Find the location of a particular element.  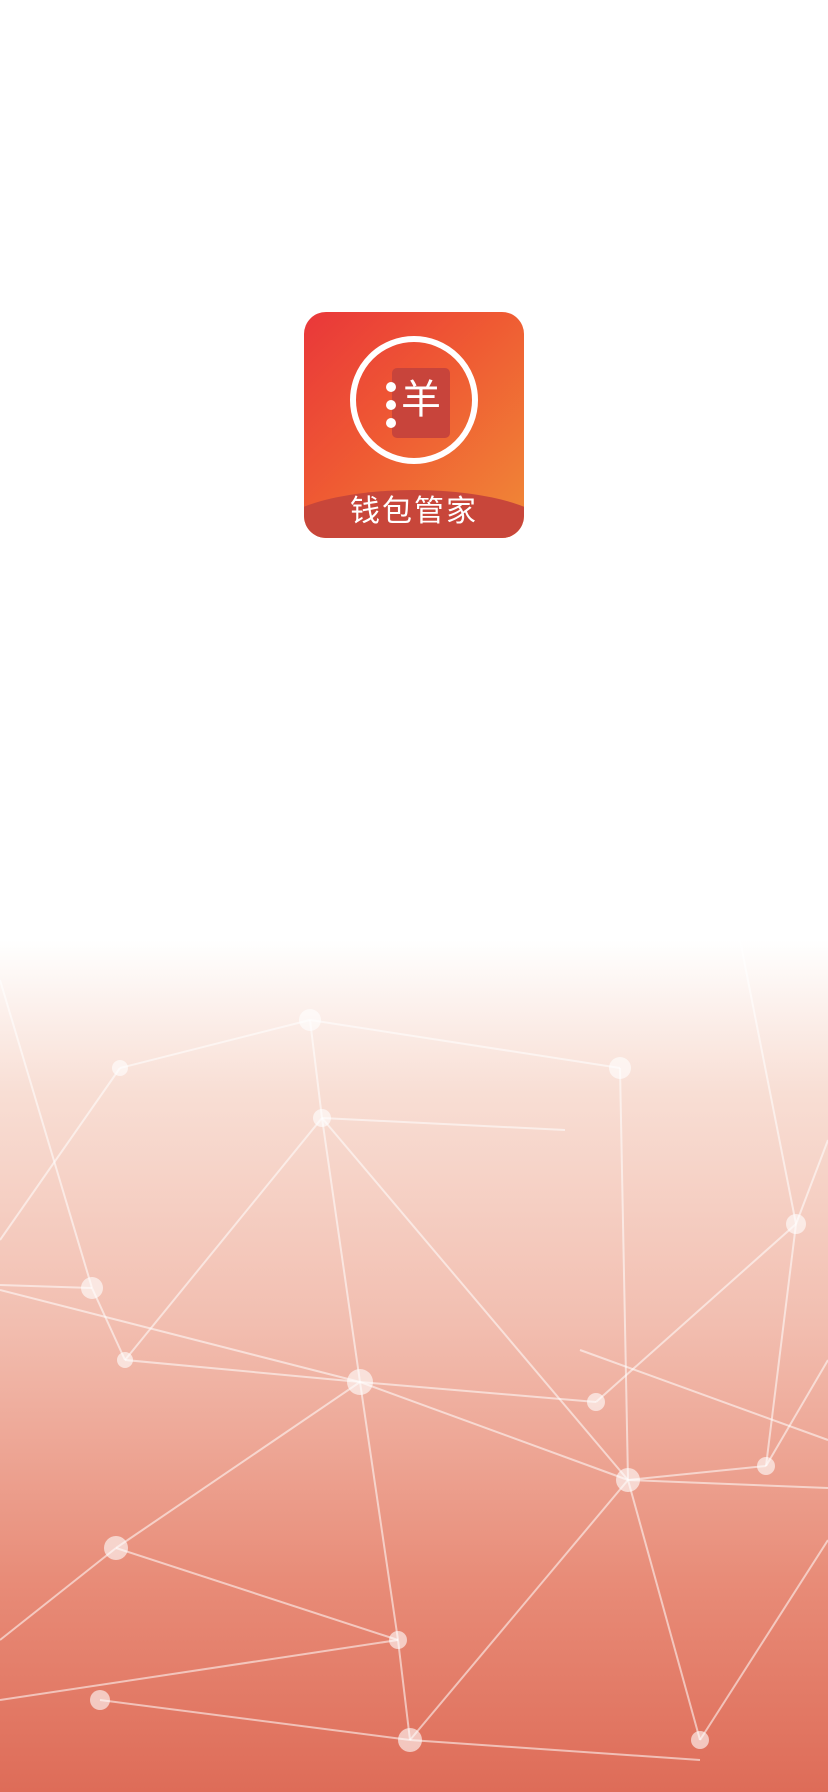

book-icon: 羊 is located at coordinates (418, 403).